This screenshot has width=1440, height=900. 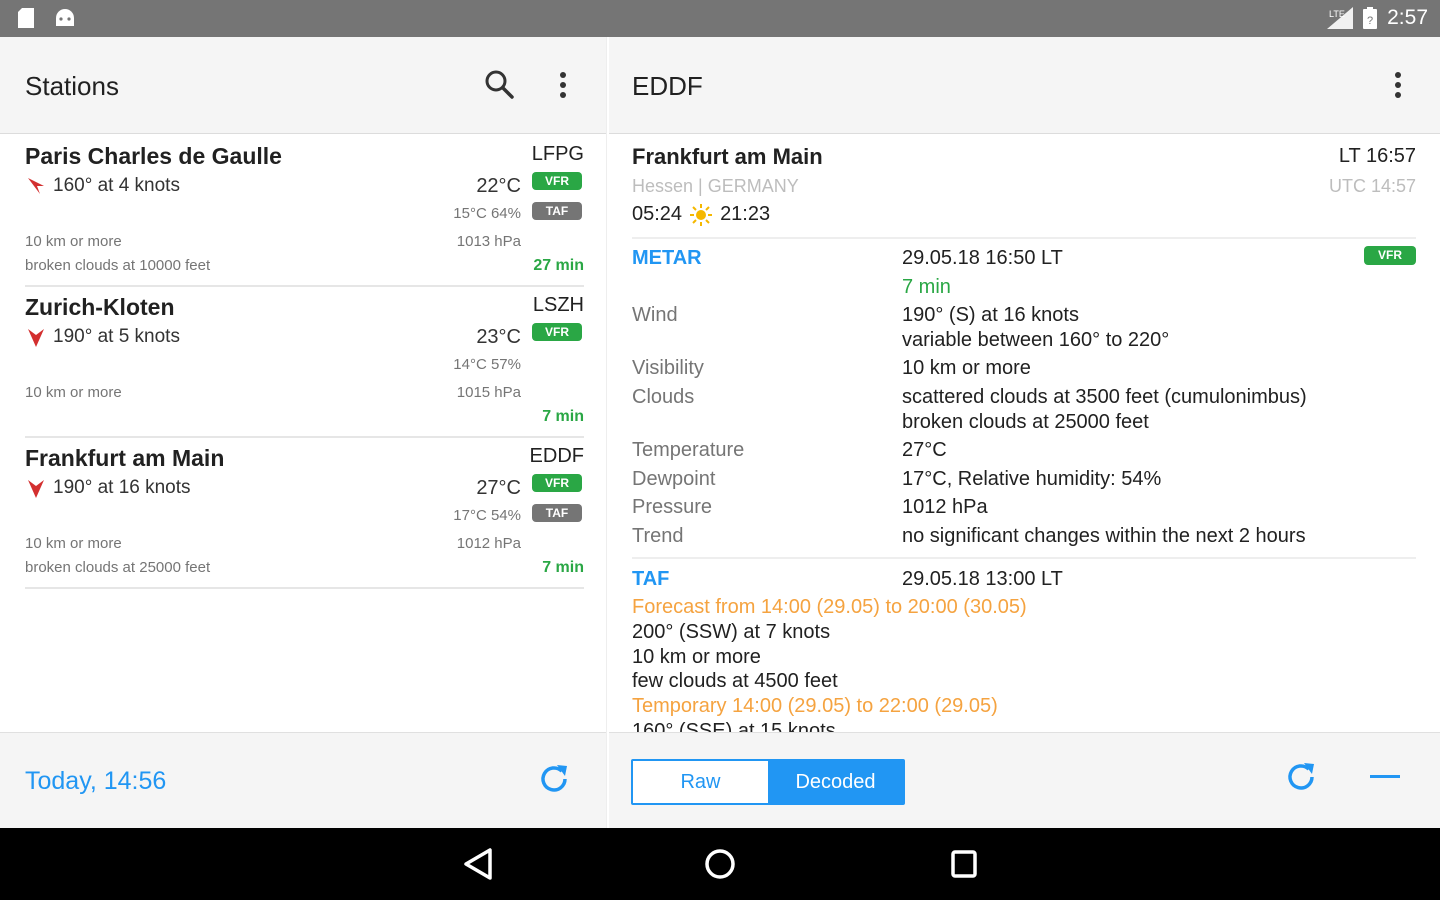 What do you see at coordinates (990, 315) in the screenshot?
I see `wind-value: 190° (S) at 16 knots` at bounding box center [990, 315].